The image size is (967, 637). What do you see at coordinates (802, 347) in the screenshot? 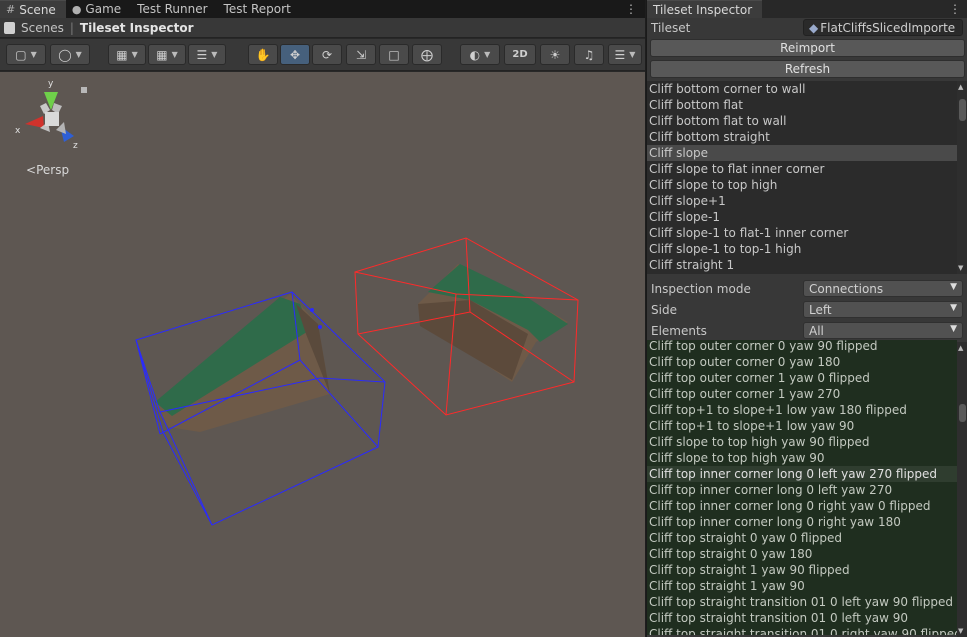
I see `list-item: Cliff top outer corner 0 yaw 90 flipped` at bounding box center [802, 347].